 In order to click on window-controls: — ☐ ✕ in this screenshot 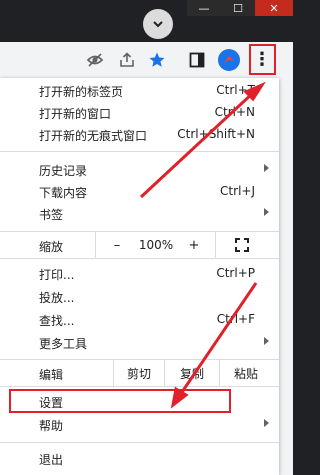, I will do `click(240, 8)`.